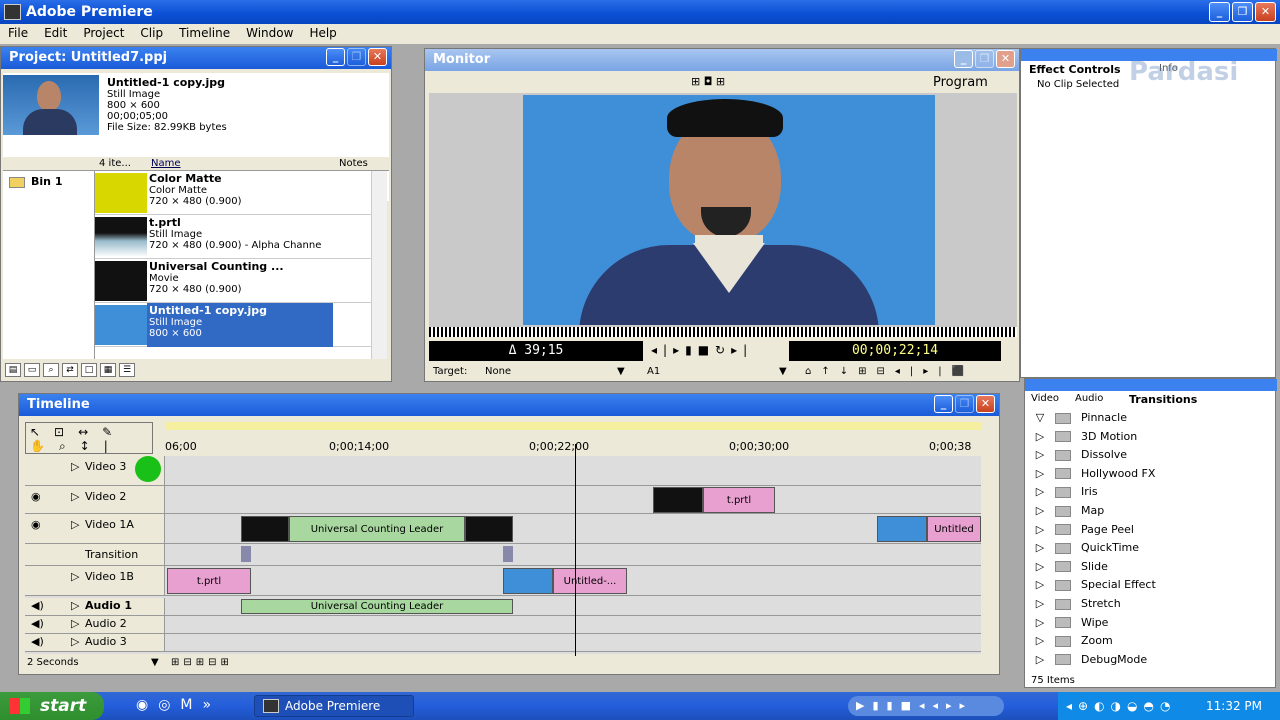  I want to click on clip-tprtl: t.prtl, so click(739, 500).